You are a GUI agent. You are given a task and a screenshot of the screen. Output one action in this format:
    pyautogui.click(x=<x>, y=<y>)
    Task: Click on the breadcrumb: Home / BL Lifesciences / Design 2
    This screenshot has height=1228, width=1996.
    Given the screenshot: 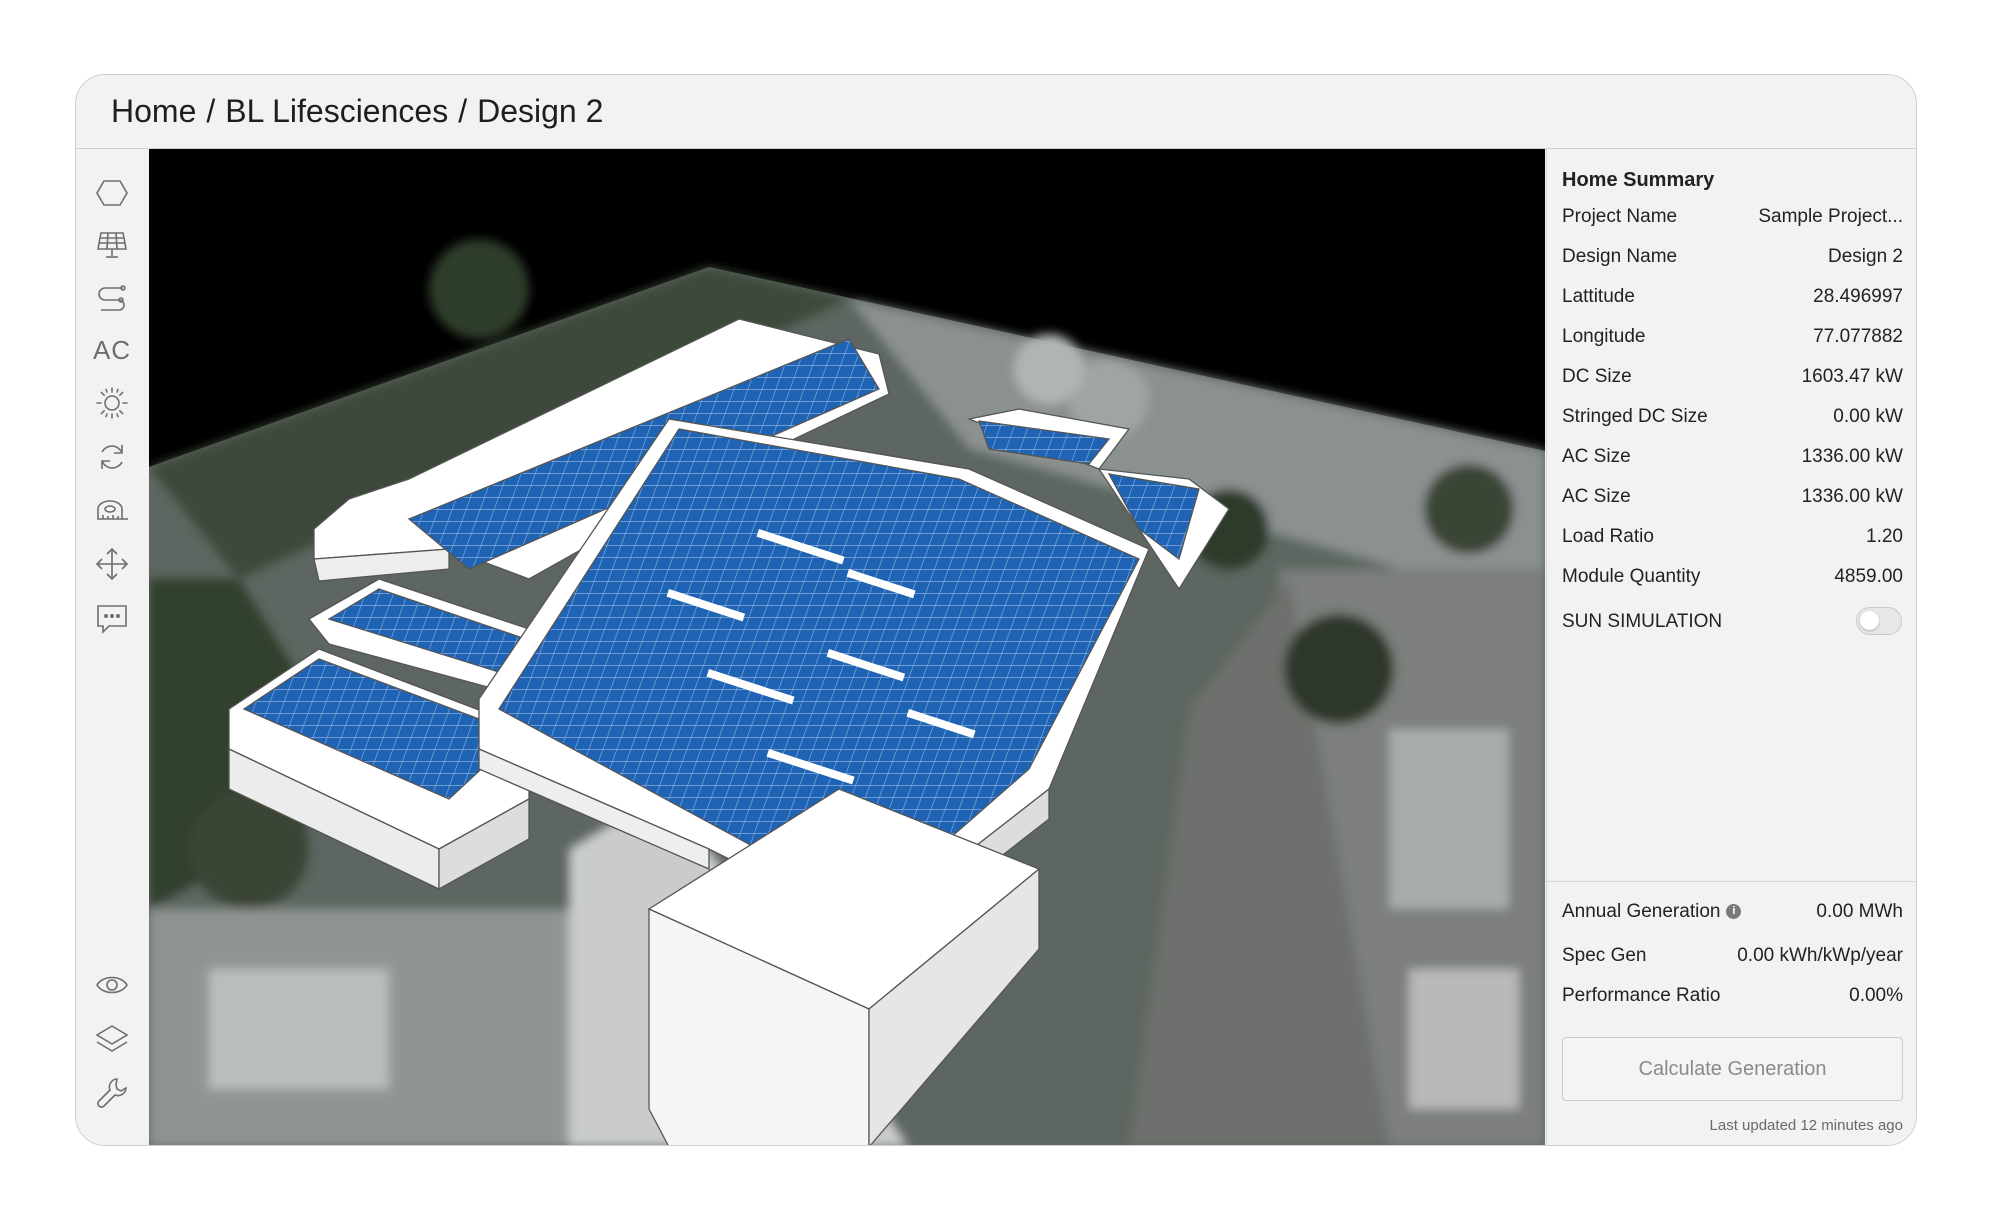 What is the action you would take?
    pyautogui.click(x=357, y=111)
    